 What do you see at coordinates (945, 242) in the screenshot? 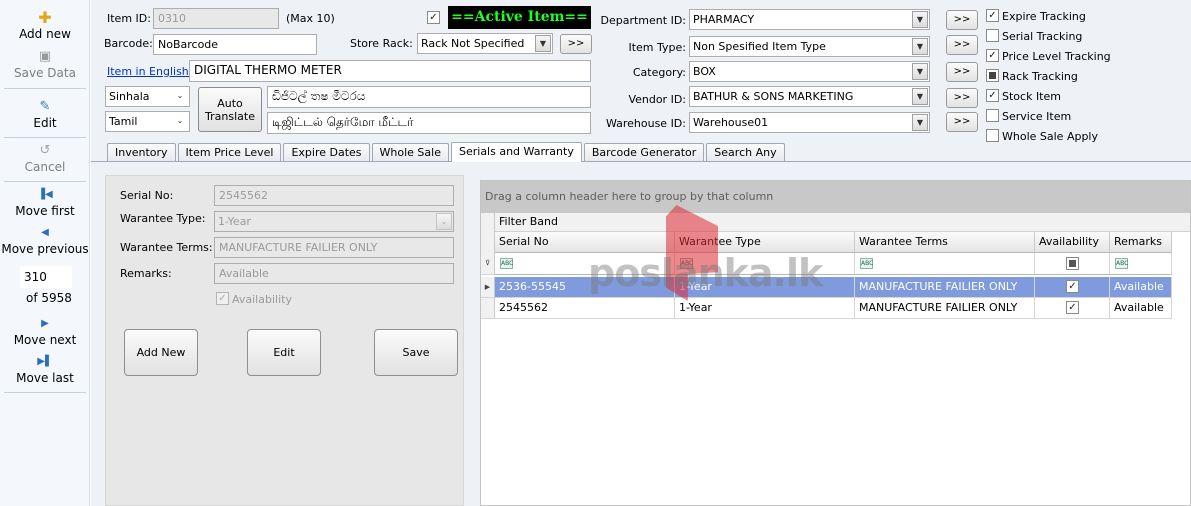
I see `column-header-warantee-terms: Warantee Terms` at bounding box center [945, 242].